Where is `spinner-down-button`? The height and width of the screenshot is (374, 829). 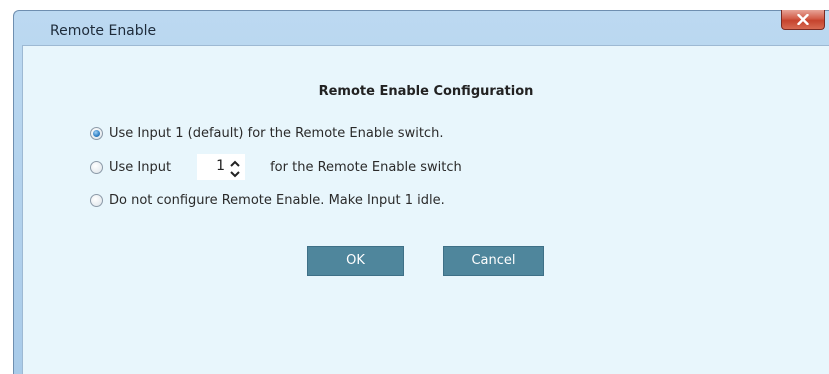 spinner-down-button is located at coordinates (235, 173).